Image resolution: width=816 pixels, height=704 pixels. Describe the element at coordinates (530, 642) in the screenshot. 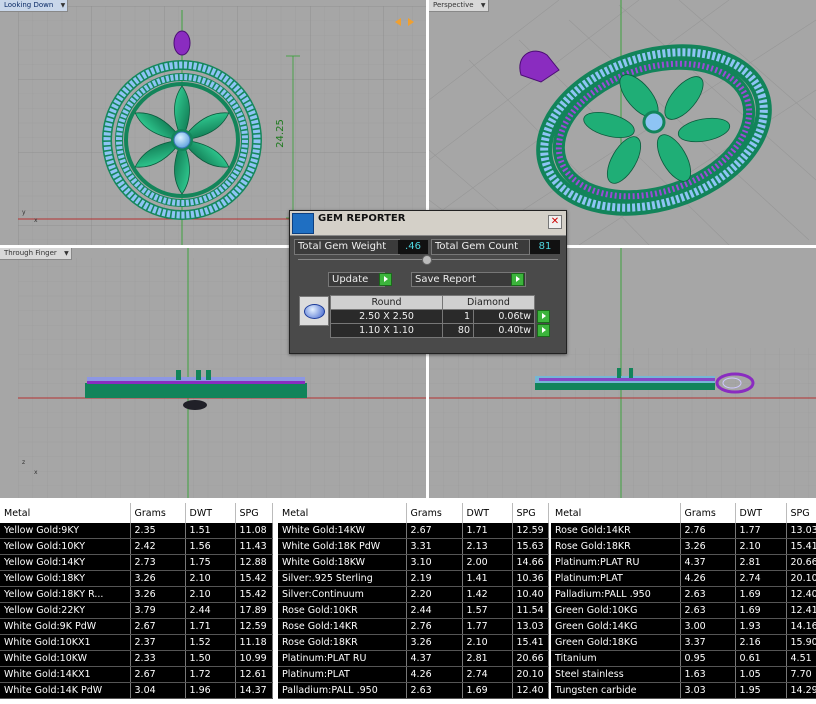

I see `spg: 15.41` at that location.